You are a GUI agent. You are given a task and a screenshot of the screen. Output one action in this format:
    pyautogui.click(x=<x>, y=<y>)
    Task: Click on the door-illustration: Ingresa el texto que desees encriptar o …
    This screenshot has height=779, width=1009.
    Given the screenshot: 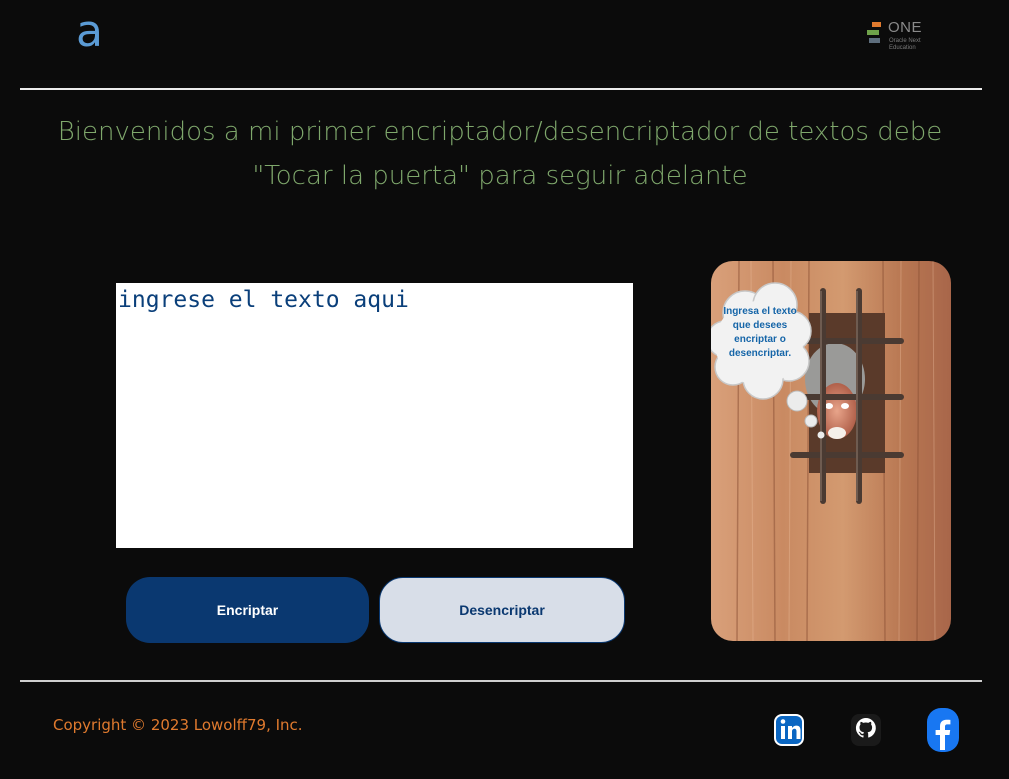 What is the action you would take?
    pyautogui.click(x=831, y=451)
    